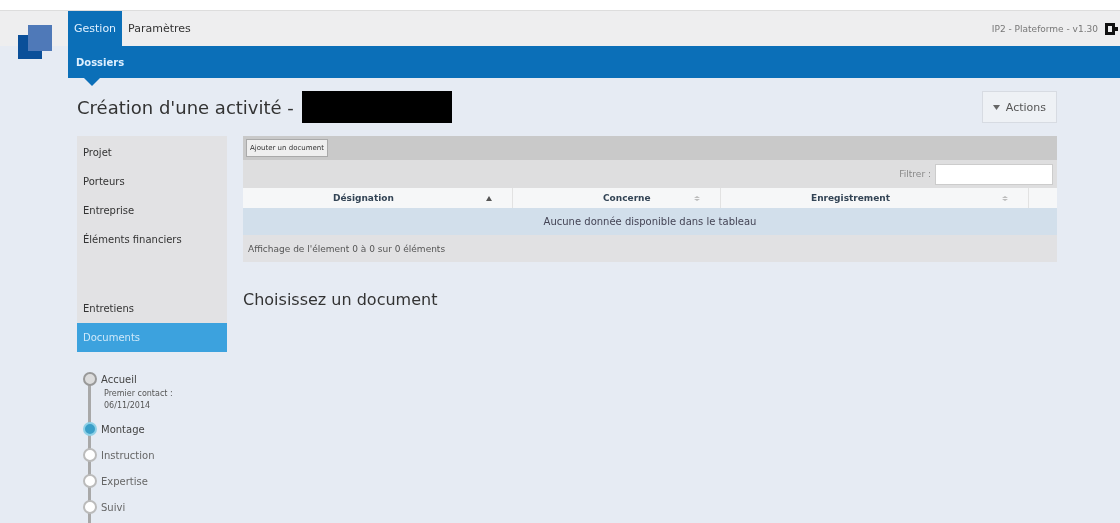 Image resolution: width=1120 pixels, height=523 pixels. I want to click on filter-label: Filtrer :, so click(915, 174).